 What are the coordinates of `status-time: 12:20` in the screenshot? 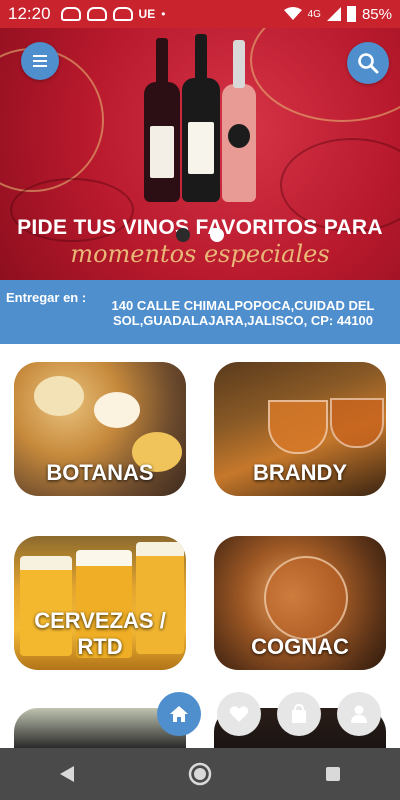 It's located at (29, 13).